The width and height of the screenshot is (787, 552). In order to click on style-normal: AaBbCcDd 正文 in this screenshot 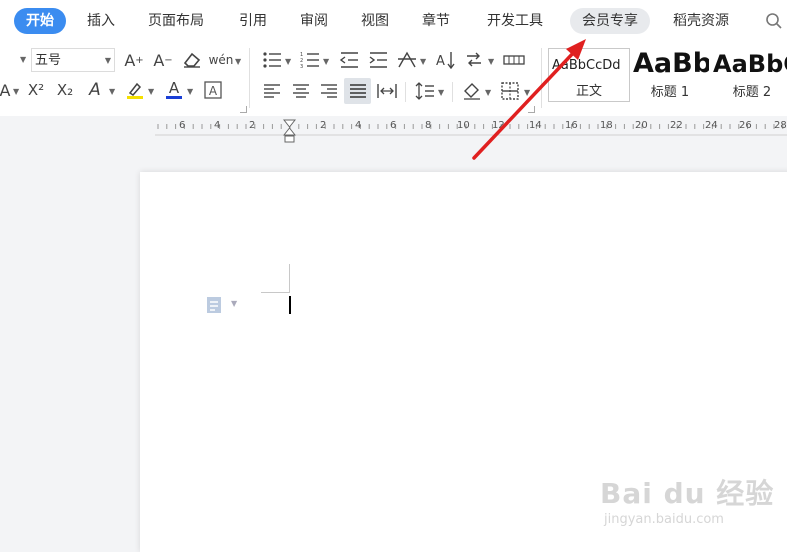, I will do `click(589, 75)`.